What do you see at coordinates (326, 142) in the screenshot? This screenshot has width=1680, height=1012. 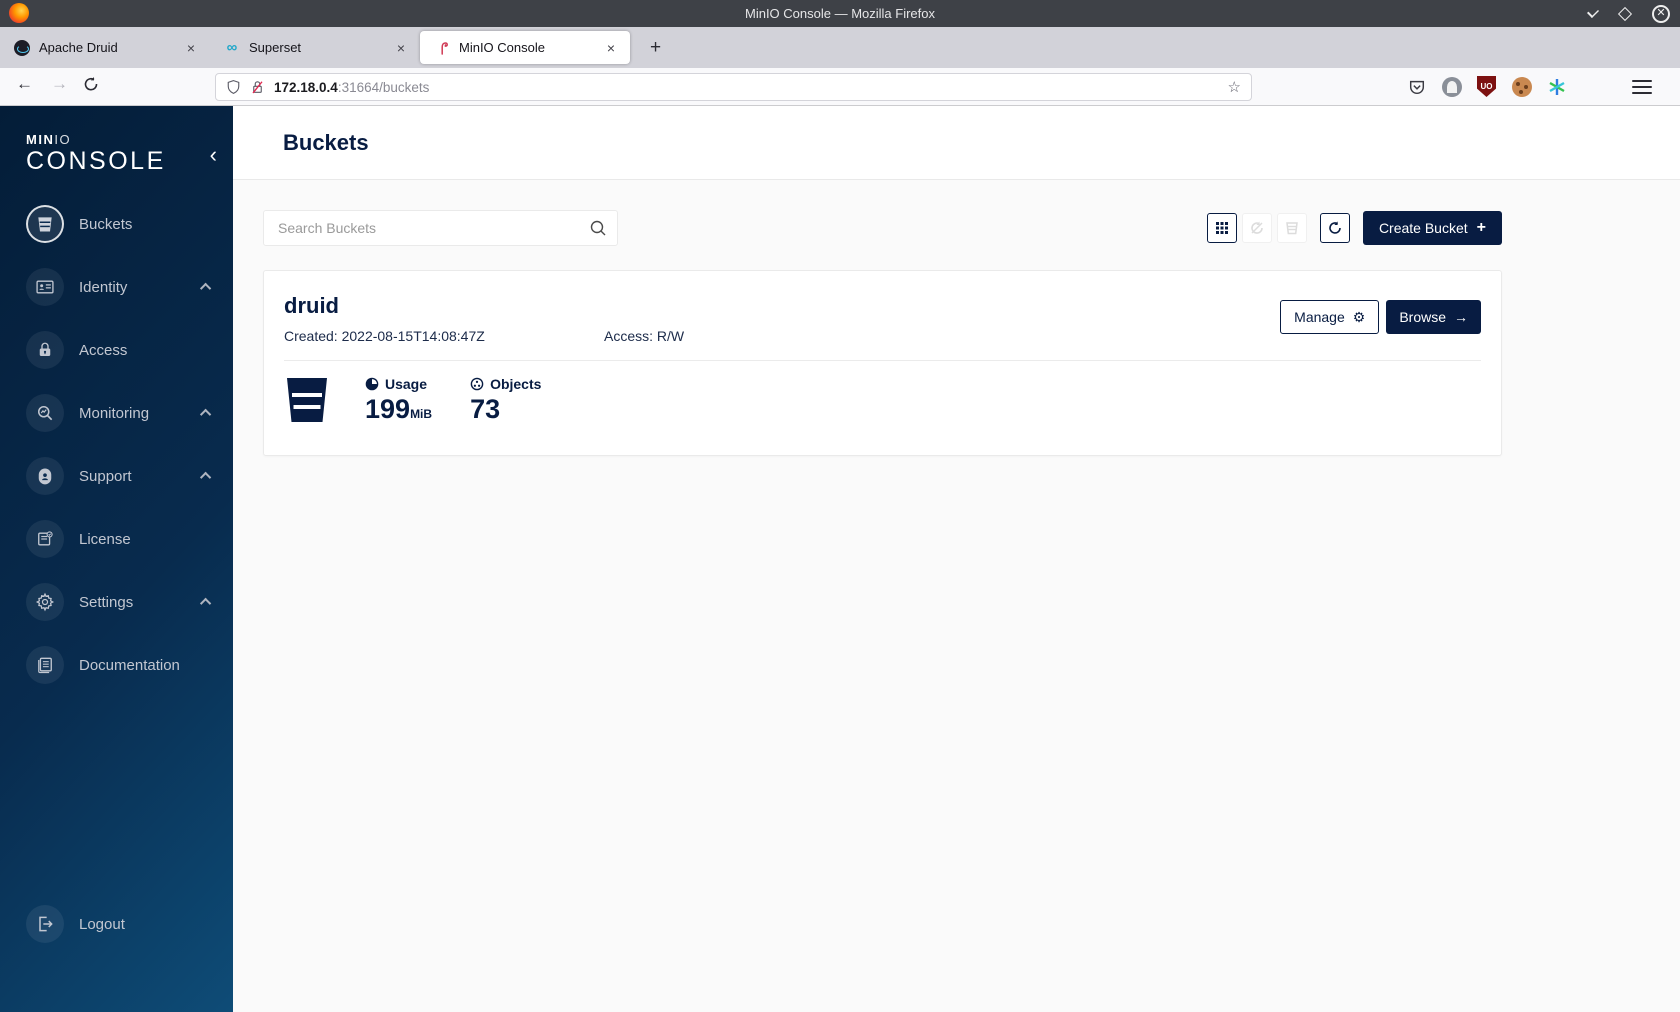 I see `page-title: Buckets` at bounding box center [326, 142].